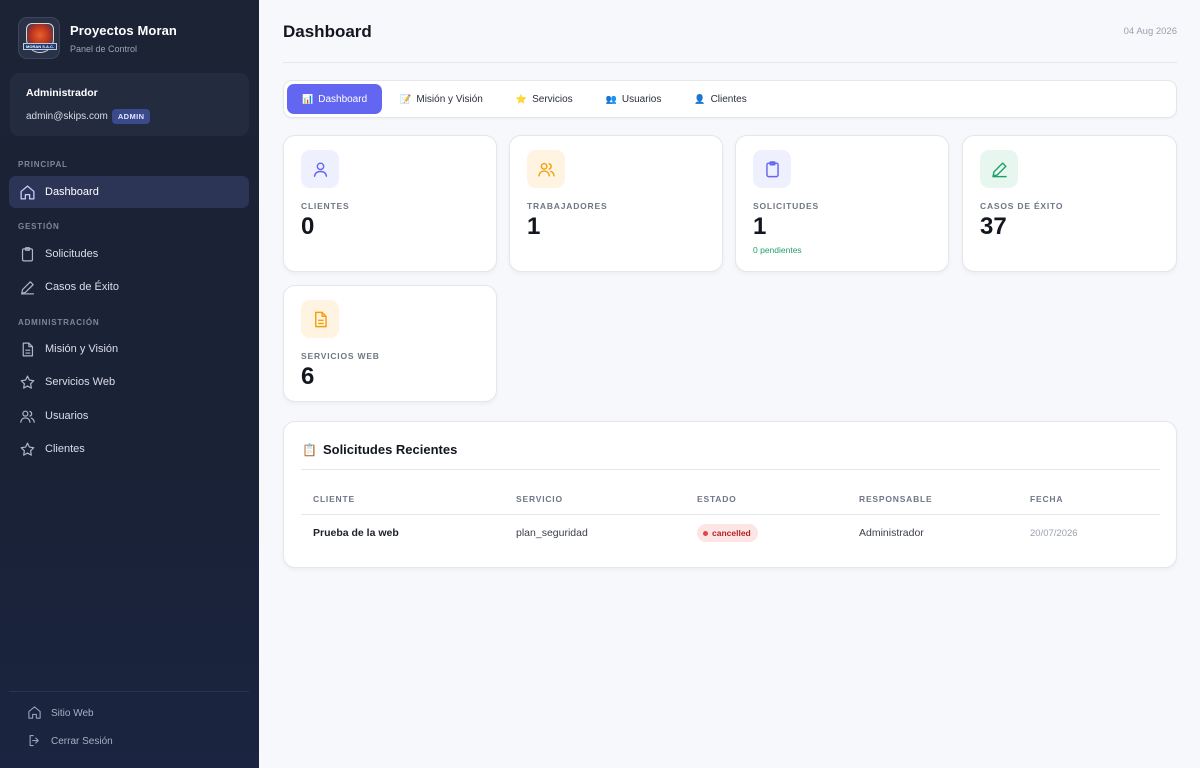 This screenshot has height=768, width=1200. I want to click on sidebar-divider, so click(129, 691).